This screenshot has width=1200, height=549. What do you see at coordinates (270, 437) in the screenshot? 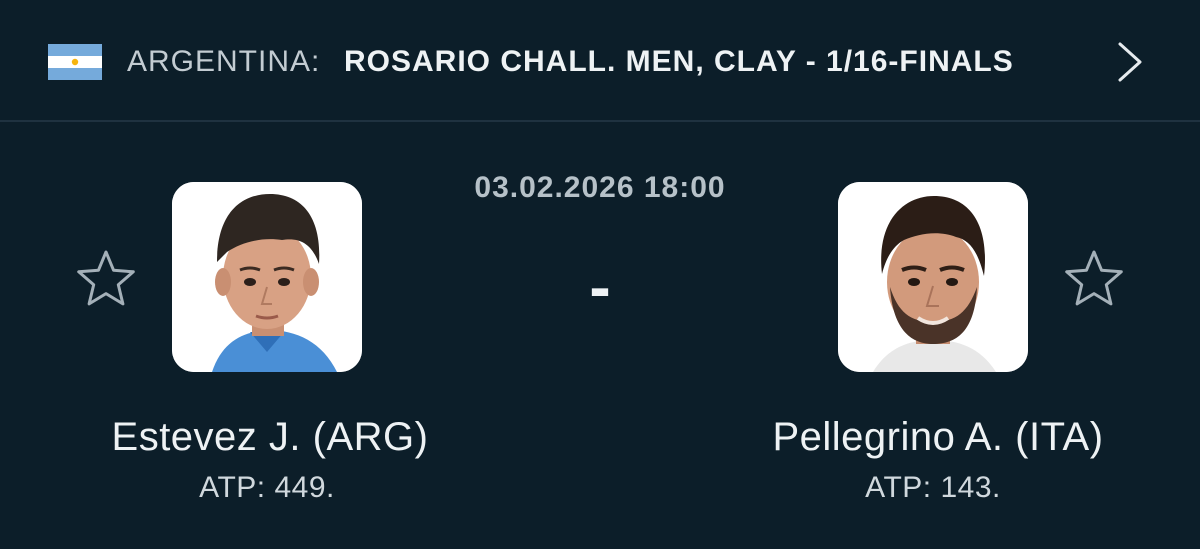
I see `home-player-name: Estevez J. (ARG)` at bounding box center [270, 437].